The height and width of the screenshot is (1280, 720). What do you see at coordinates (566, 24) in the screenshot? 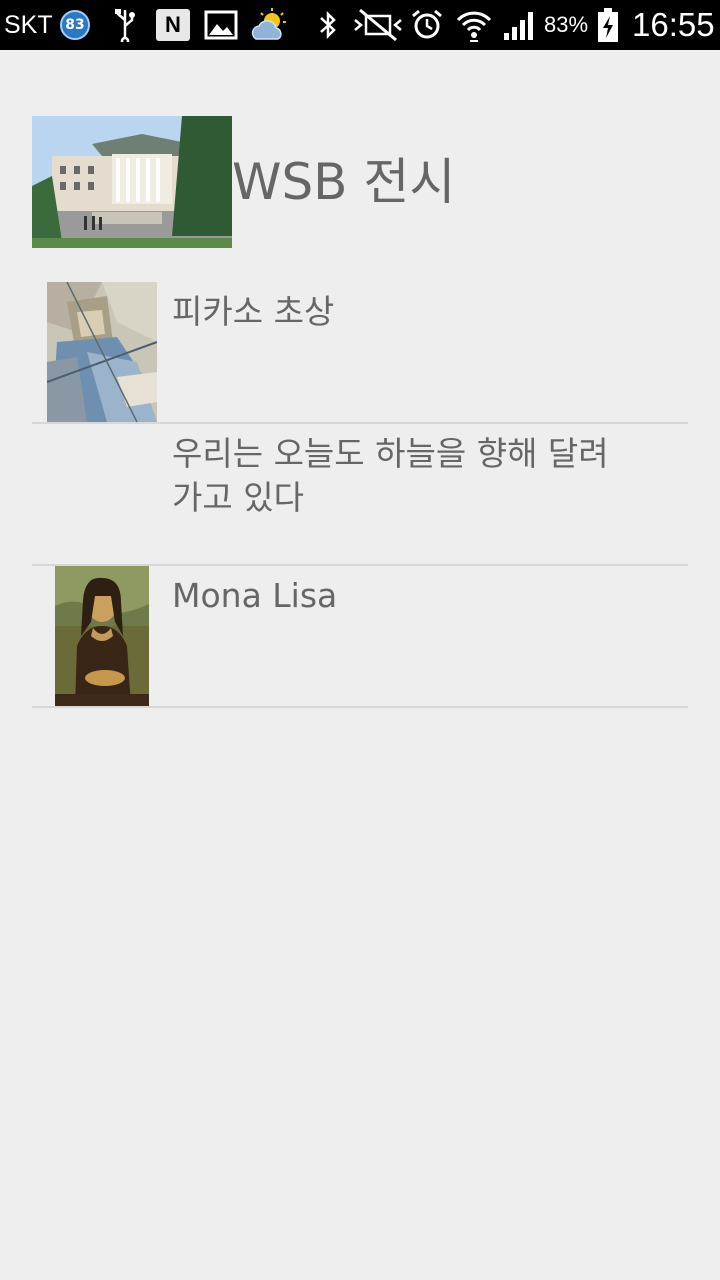
I see `battery-percent: 83%` at bounding box center [566, 24].